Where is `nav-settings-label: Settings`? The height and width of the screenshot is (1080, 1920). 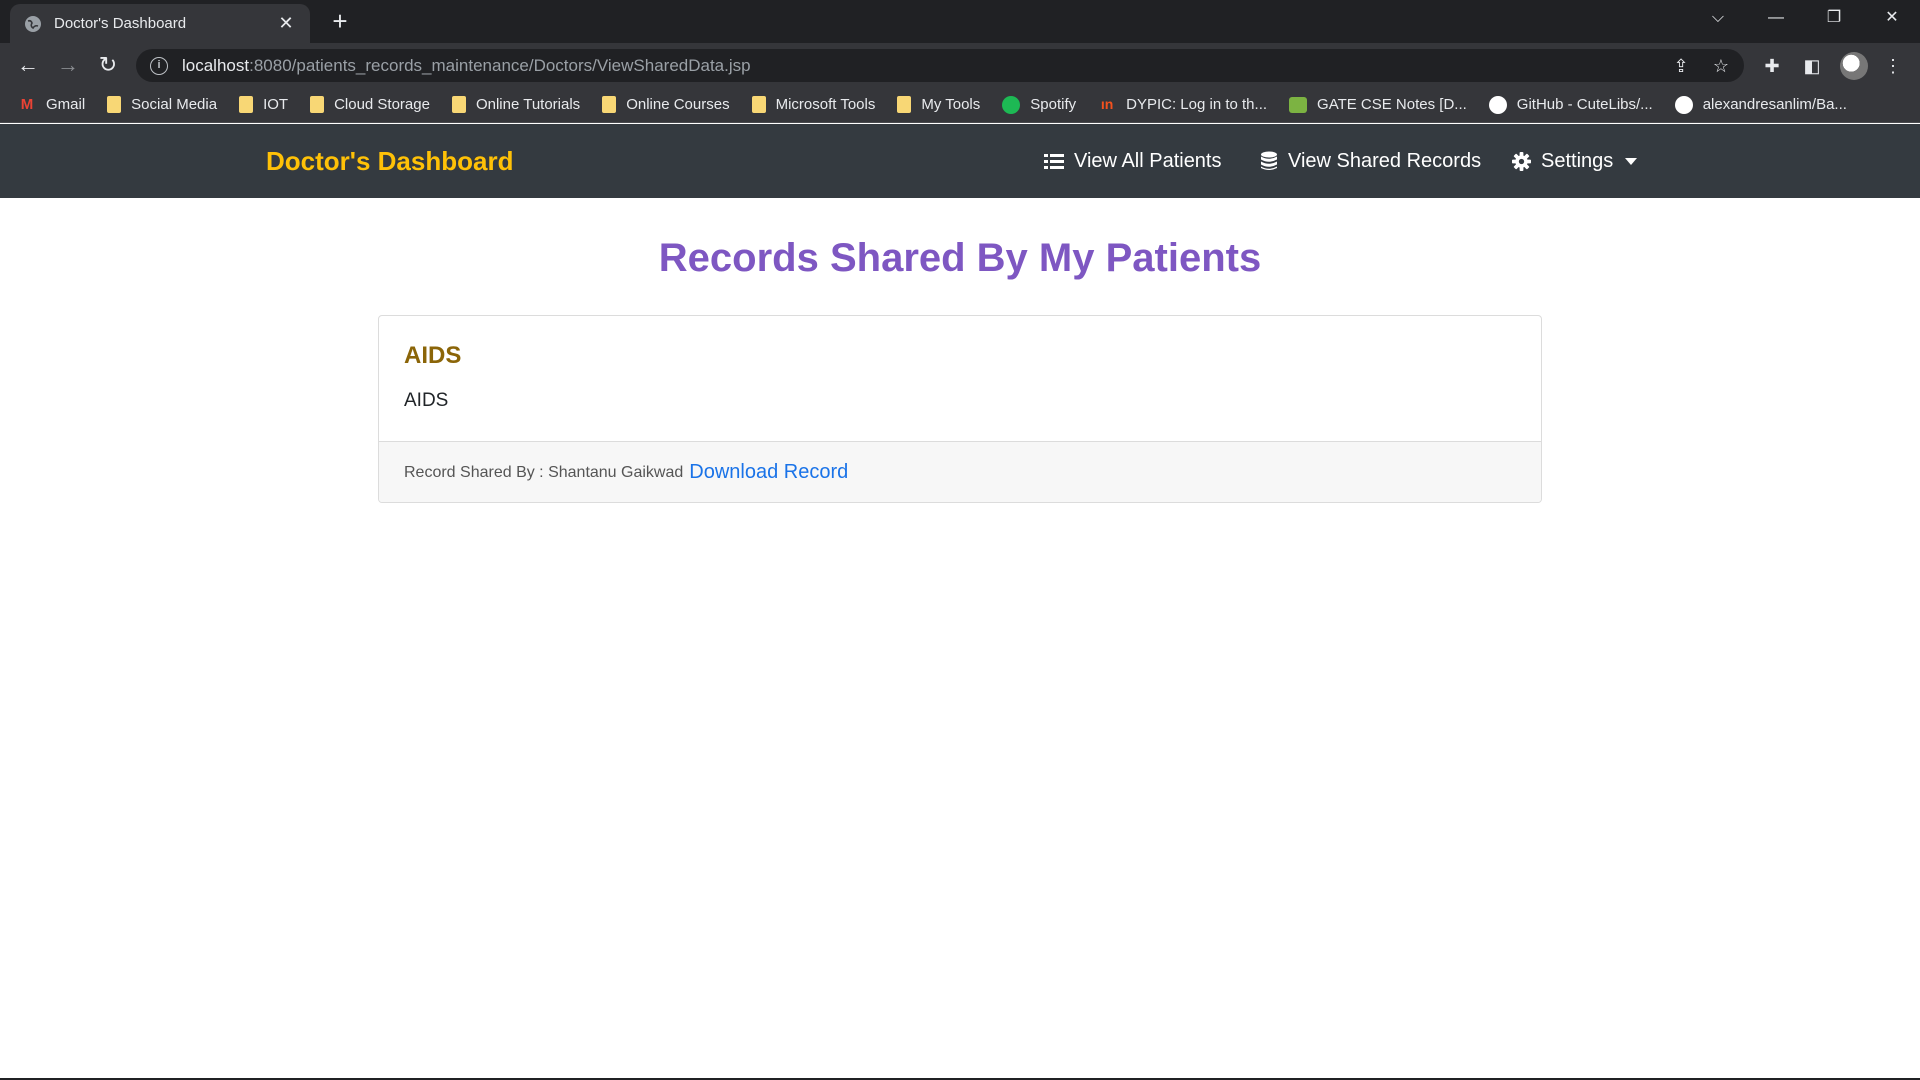 nav-settings-label: Settings is located at coordinates (1577, 160).